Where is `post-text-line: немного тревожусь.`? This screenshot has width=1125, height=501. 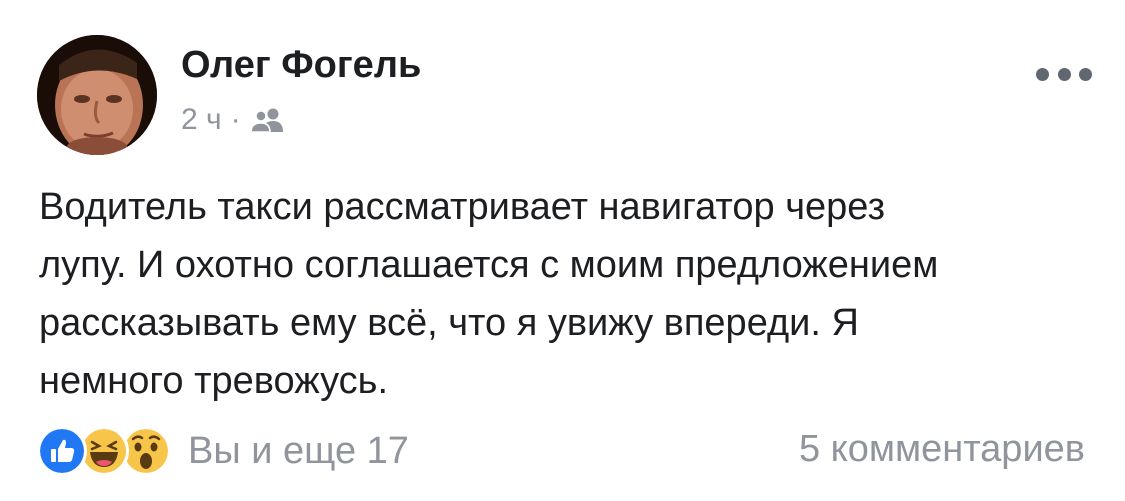
post-text-line: немного тревожусь. is located at coordinates (213, 381).